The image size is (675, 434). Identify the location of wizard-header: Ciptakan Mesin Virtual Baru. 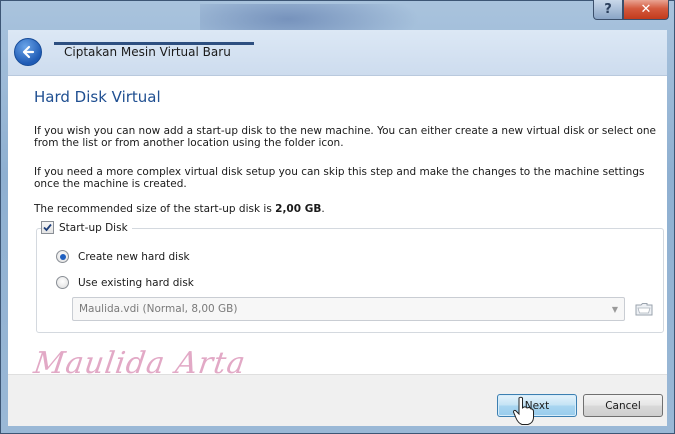
(337, 53).